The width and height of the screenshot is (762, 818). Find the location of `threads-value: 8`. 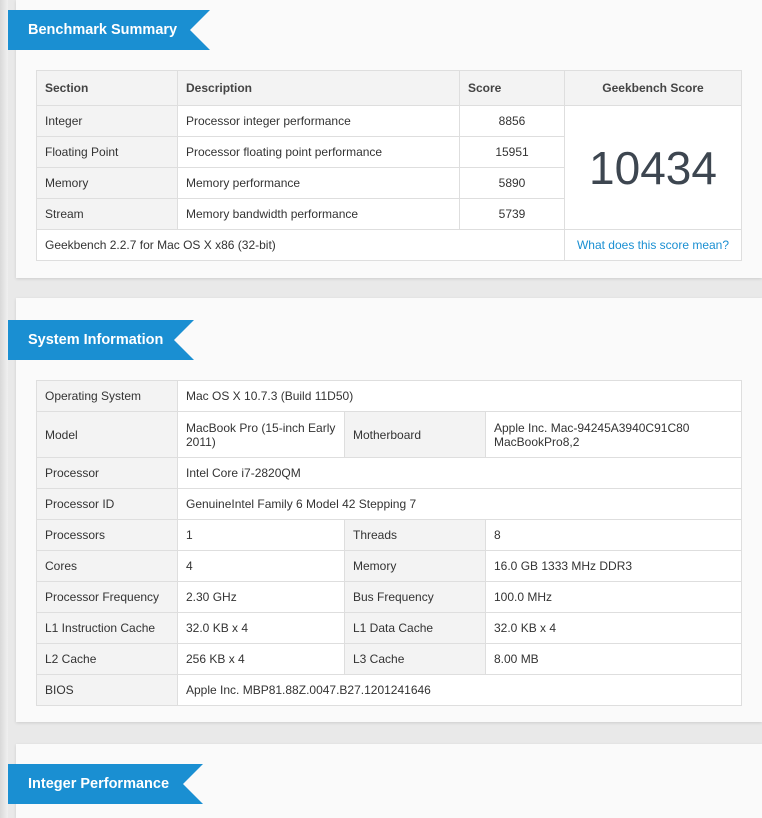

threads-value: 8 is located at coordinates (613, 535).